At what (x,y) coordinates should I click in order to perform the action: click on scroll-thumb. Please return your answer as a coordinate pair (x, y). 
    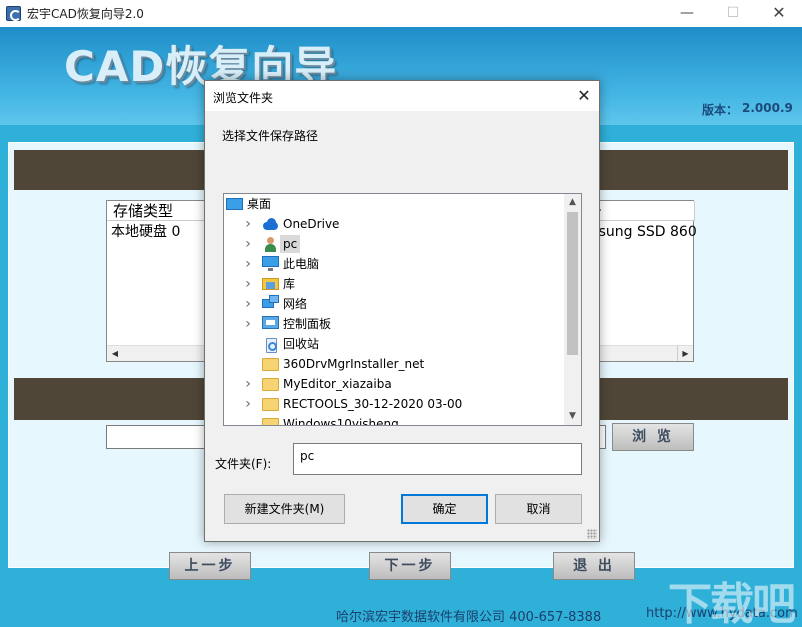
    Looking at the image, I should click on (572, 283).